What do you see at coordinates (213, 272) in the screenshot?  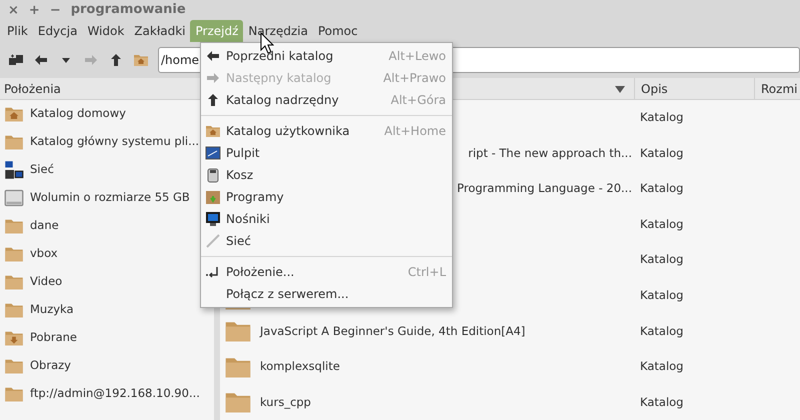 I see `return-arrow-icon` at bounding box center [213, 272].